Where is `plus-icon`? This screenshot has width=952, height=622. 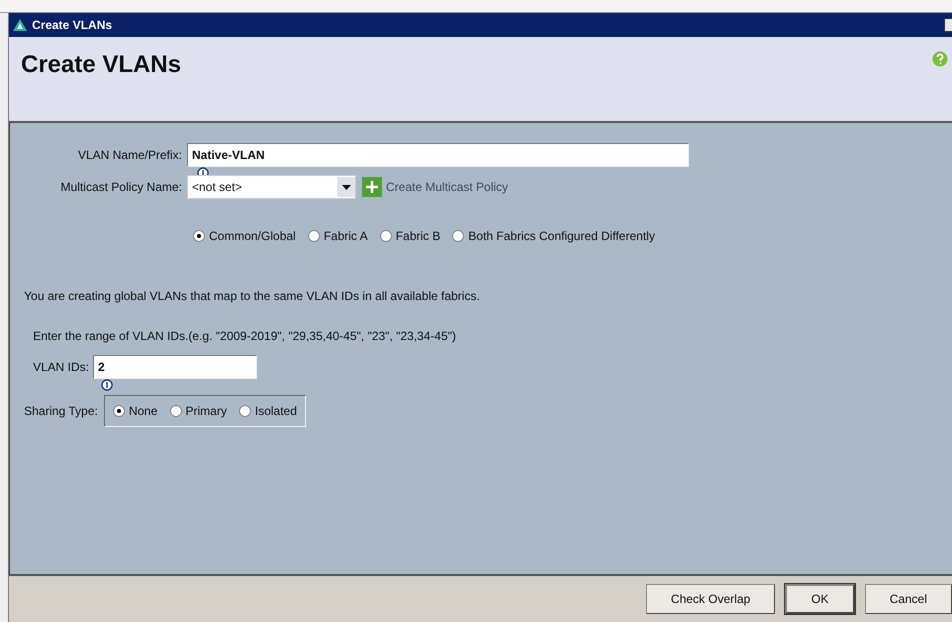 plus-icon is located at coordinates (372, 187).